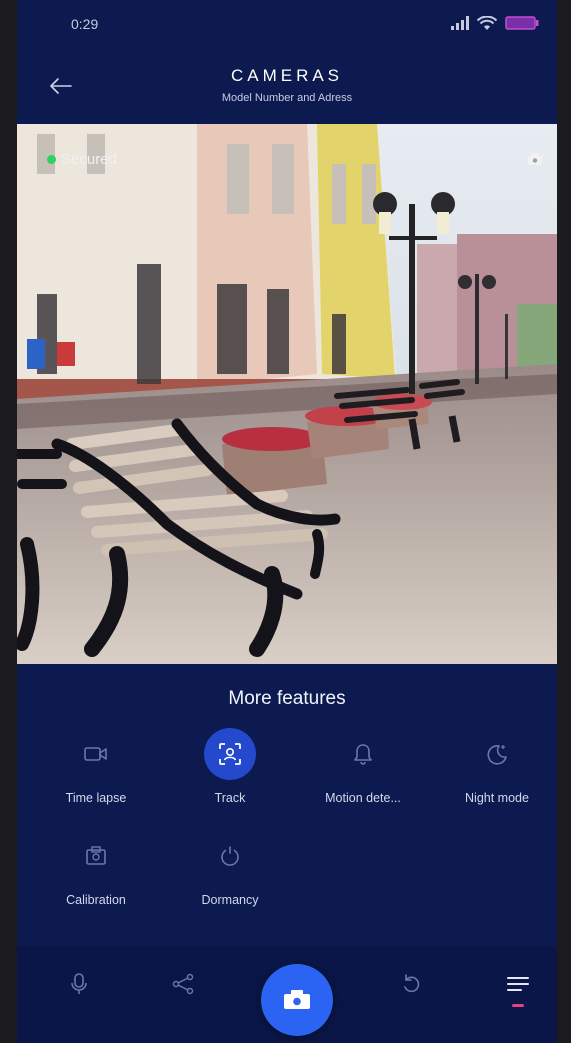  I want to click on feature-dormancy: Dormancy, so click(230, 868).